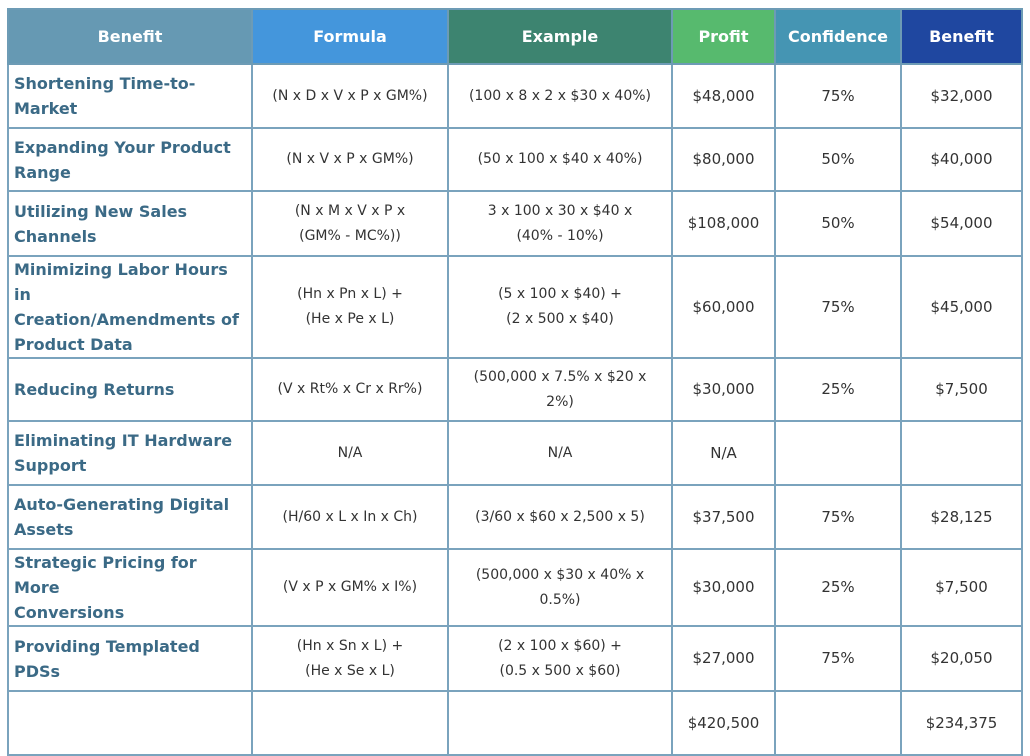 This screenshot has height=756, width=1030. Describe the element at coordinates (560, 599) in the screenshot. I see `example-line: 0.5%)` at that location.